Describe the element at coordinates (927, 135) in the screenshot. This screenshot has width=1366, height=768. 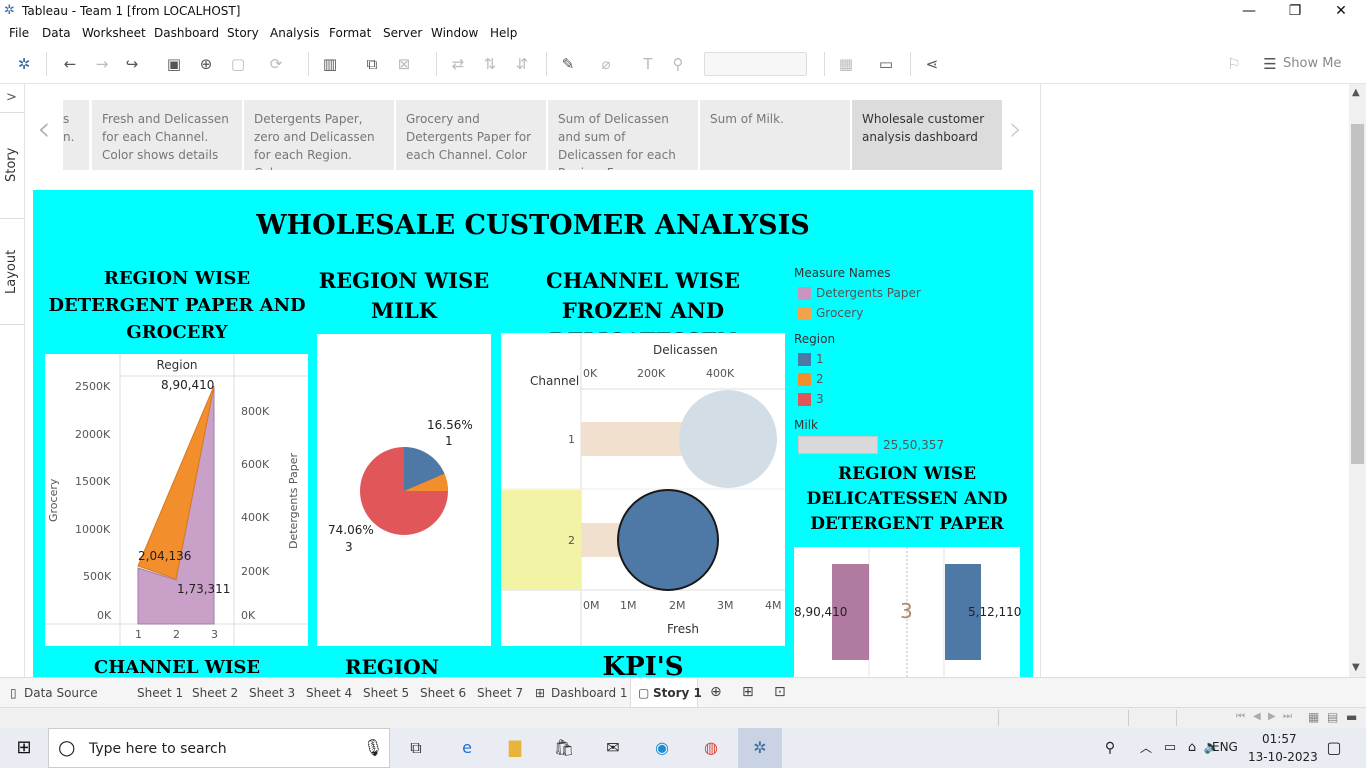
I see `story-point-dashboard: Wholesale customer analysis dashboard` at that location.